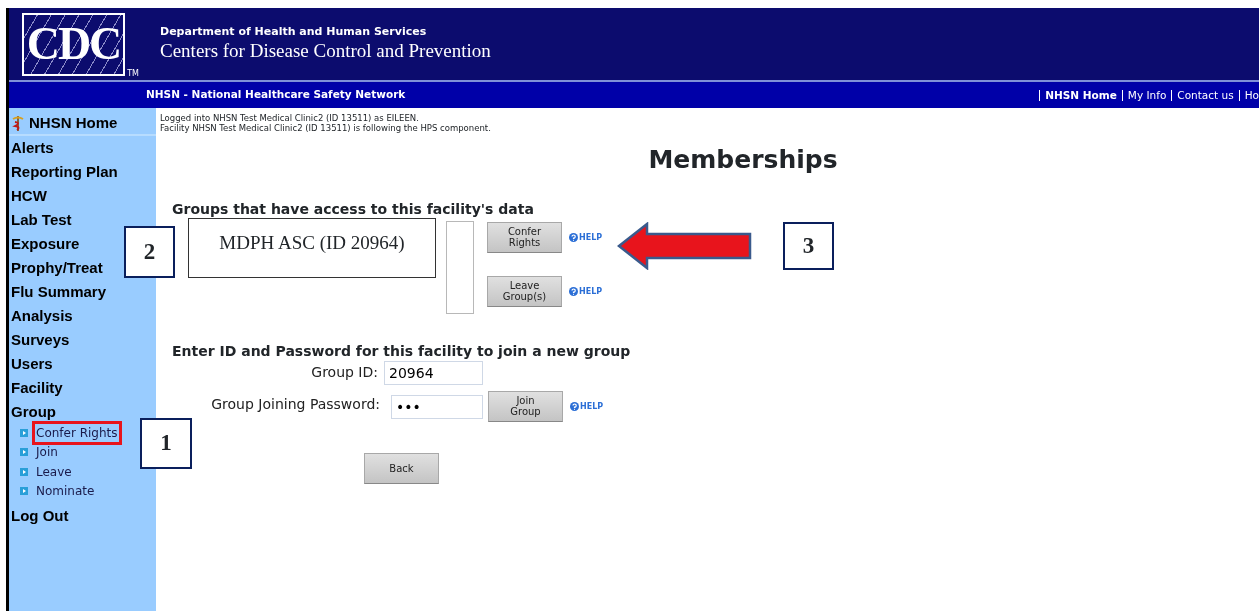  I want to click on sidebar-item: HCW, so click(28, 196).